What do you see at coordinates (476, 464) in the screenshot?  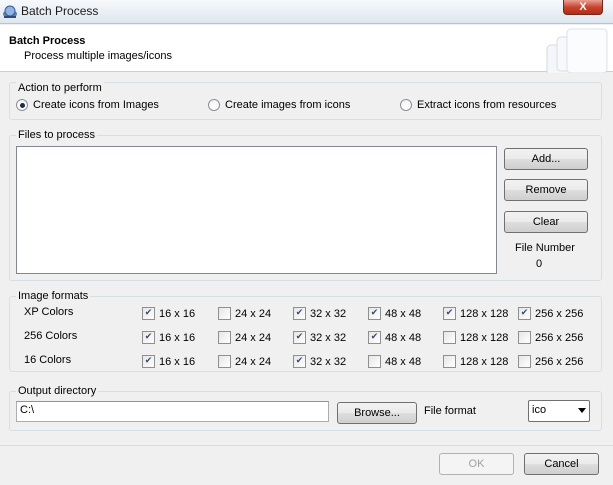 I see `ok-button: OK` at bounding box center [476, 464].